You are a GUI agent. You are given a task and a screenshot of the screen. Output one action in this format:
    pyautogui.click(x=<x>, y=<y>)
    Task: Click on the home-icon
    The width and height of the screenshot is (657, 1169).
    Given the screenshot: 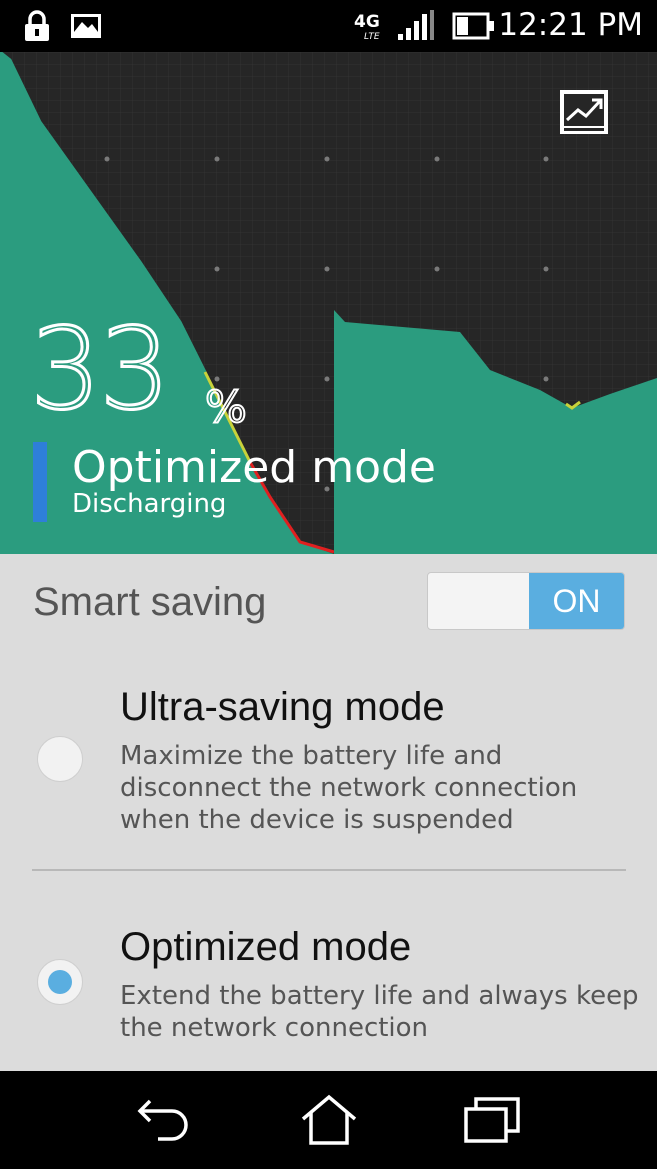 What is the action you would take?
    pyautogui.click(x=329, y=1120)
    